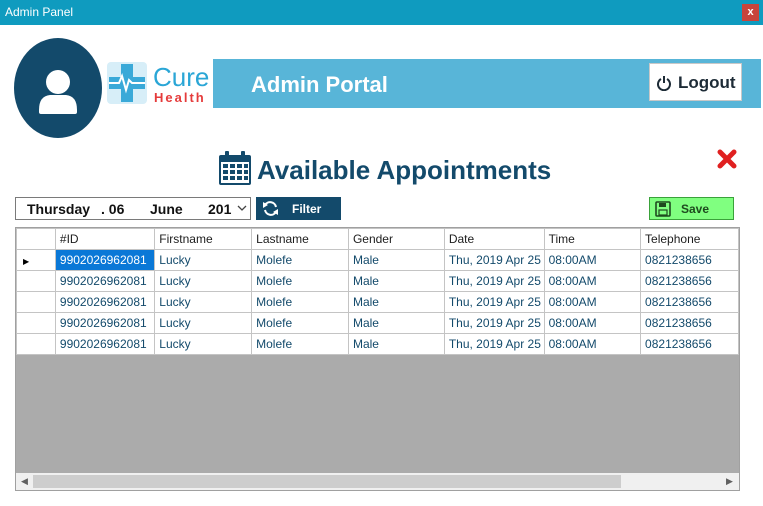 The image size is (763, 506). Describe the element at coordinates (39, 12) in the screenshot. I see `window-title: Admin Panel` at that location.